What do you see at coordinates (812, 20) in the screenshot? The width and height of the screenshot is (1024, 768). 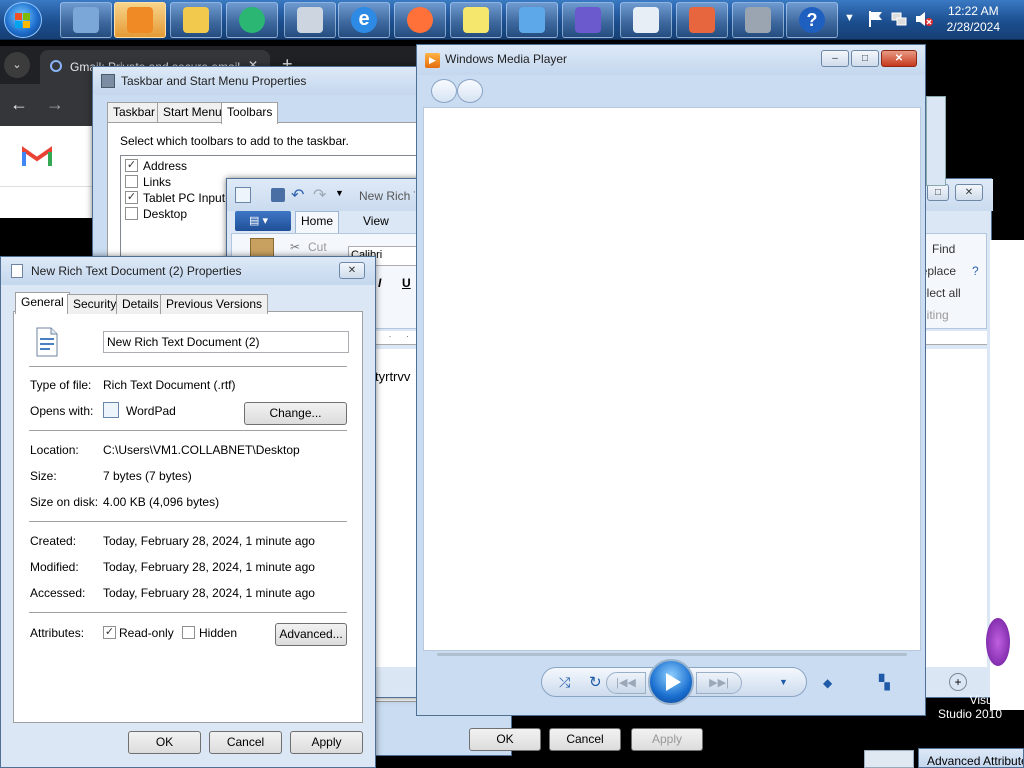 I see `taskbar-button-help: ?` at bounding box center [812, 20].